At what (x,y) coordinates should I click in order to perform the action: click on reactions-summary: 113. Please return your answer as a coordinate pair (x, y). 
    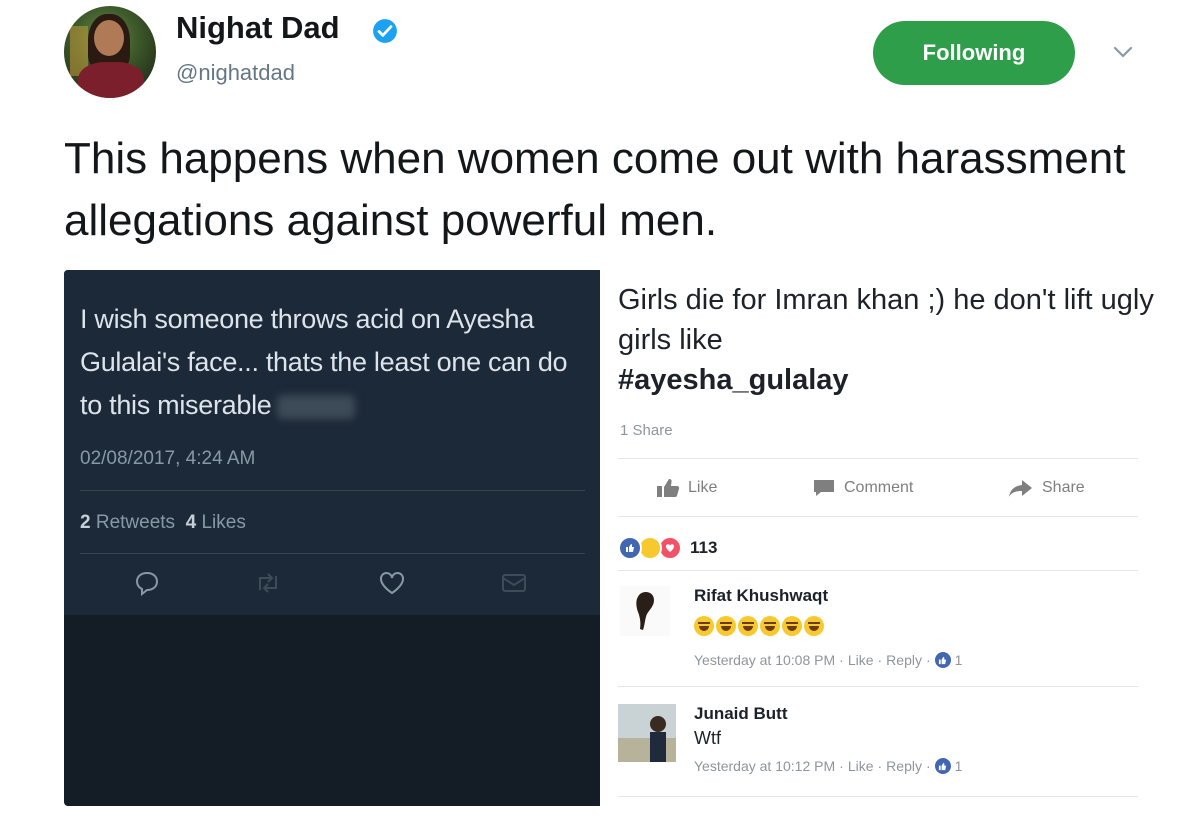
    Looking at the image, I should click on (667, 548).